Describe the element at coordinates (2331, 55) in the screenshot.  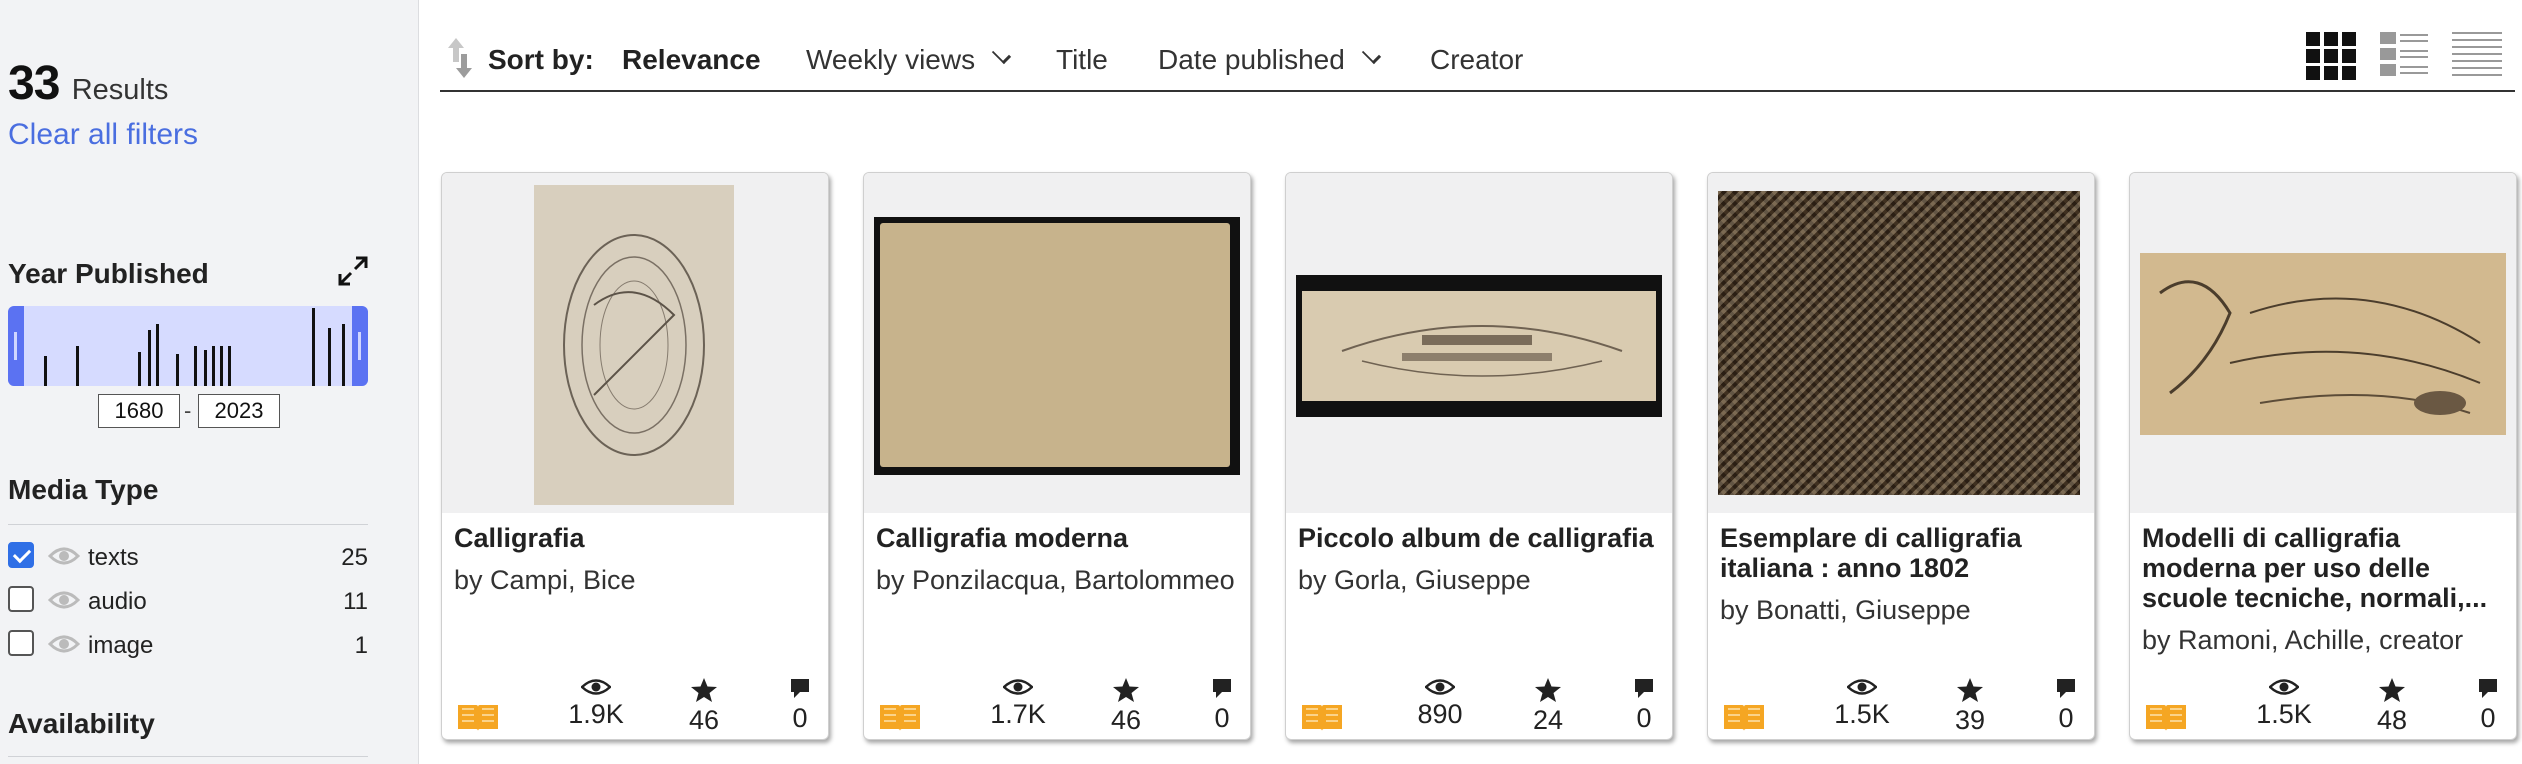
I see `tile-view-icon` at that location.